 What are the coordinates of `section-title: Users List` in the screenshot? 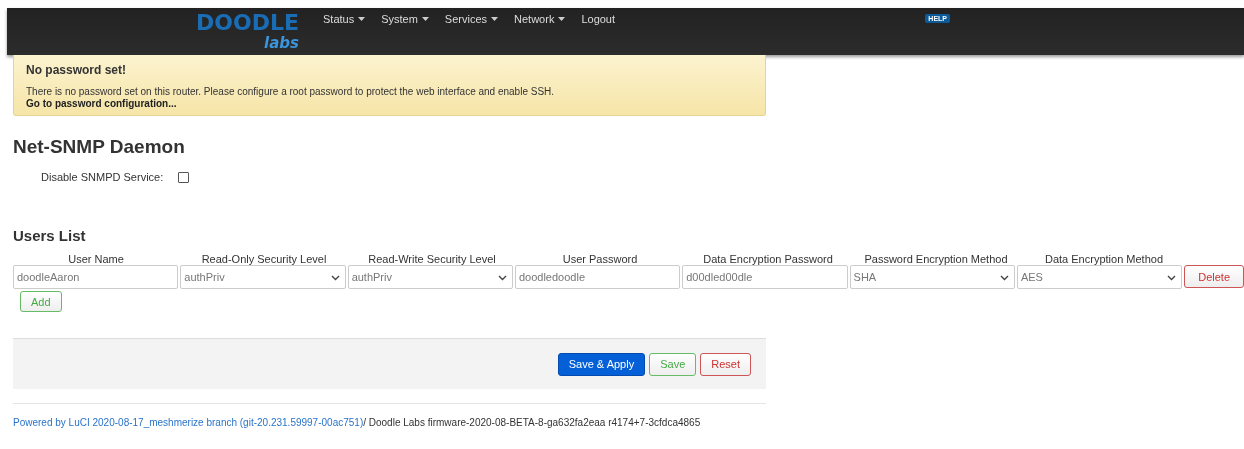 It's located at (50, 235).